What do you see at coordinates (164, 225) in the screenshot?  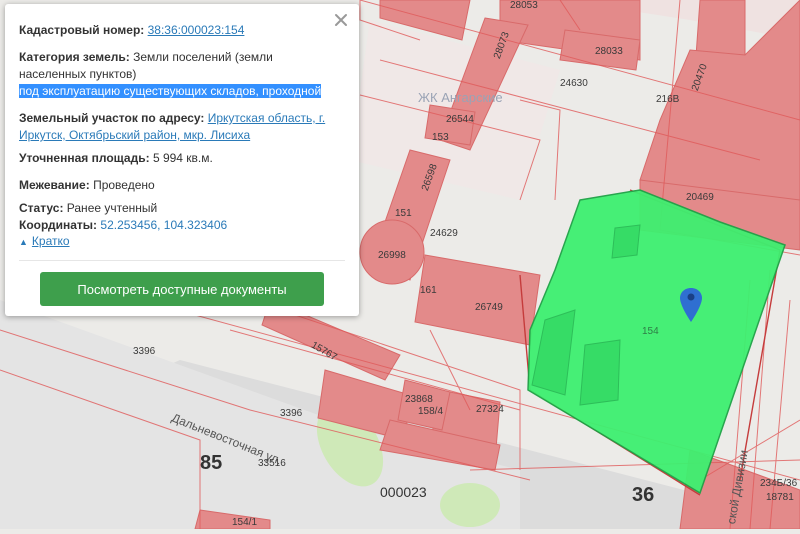 I see `coordinates-value: 52.253456, 104.323406` at bounding box center [164, 225].